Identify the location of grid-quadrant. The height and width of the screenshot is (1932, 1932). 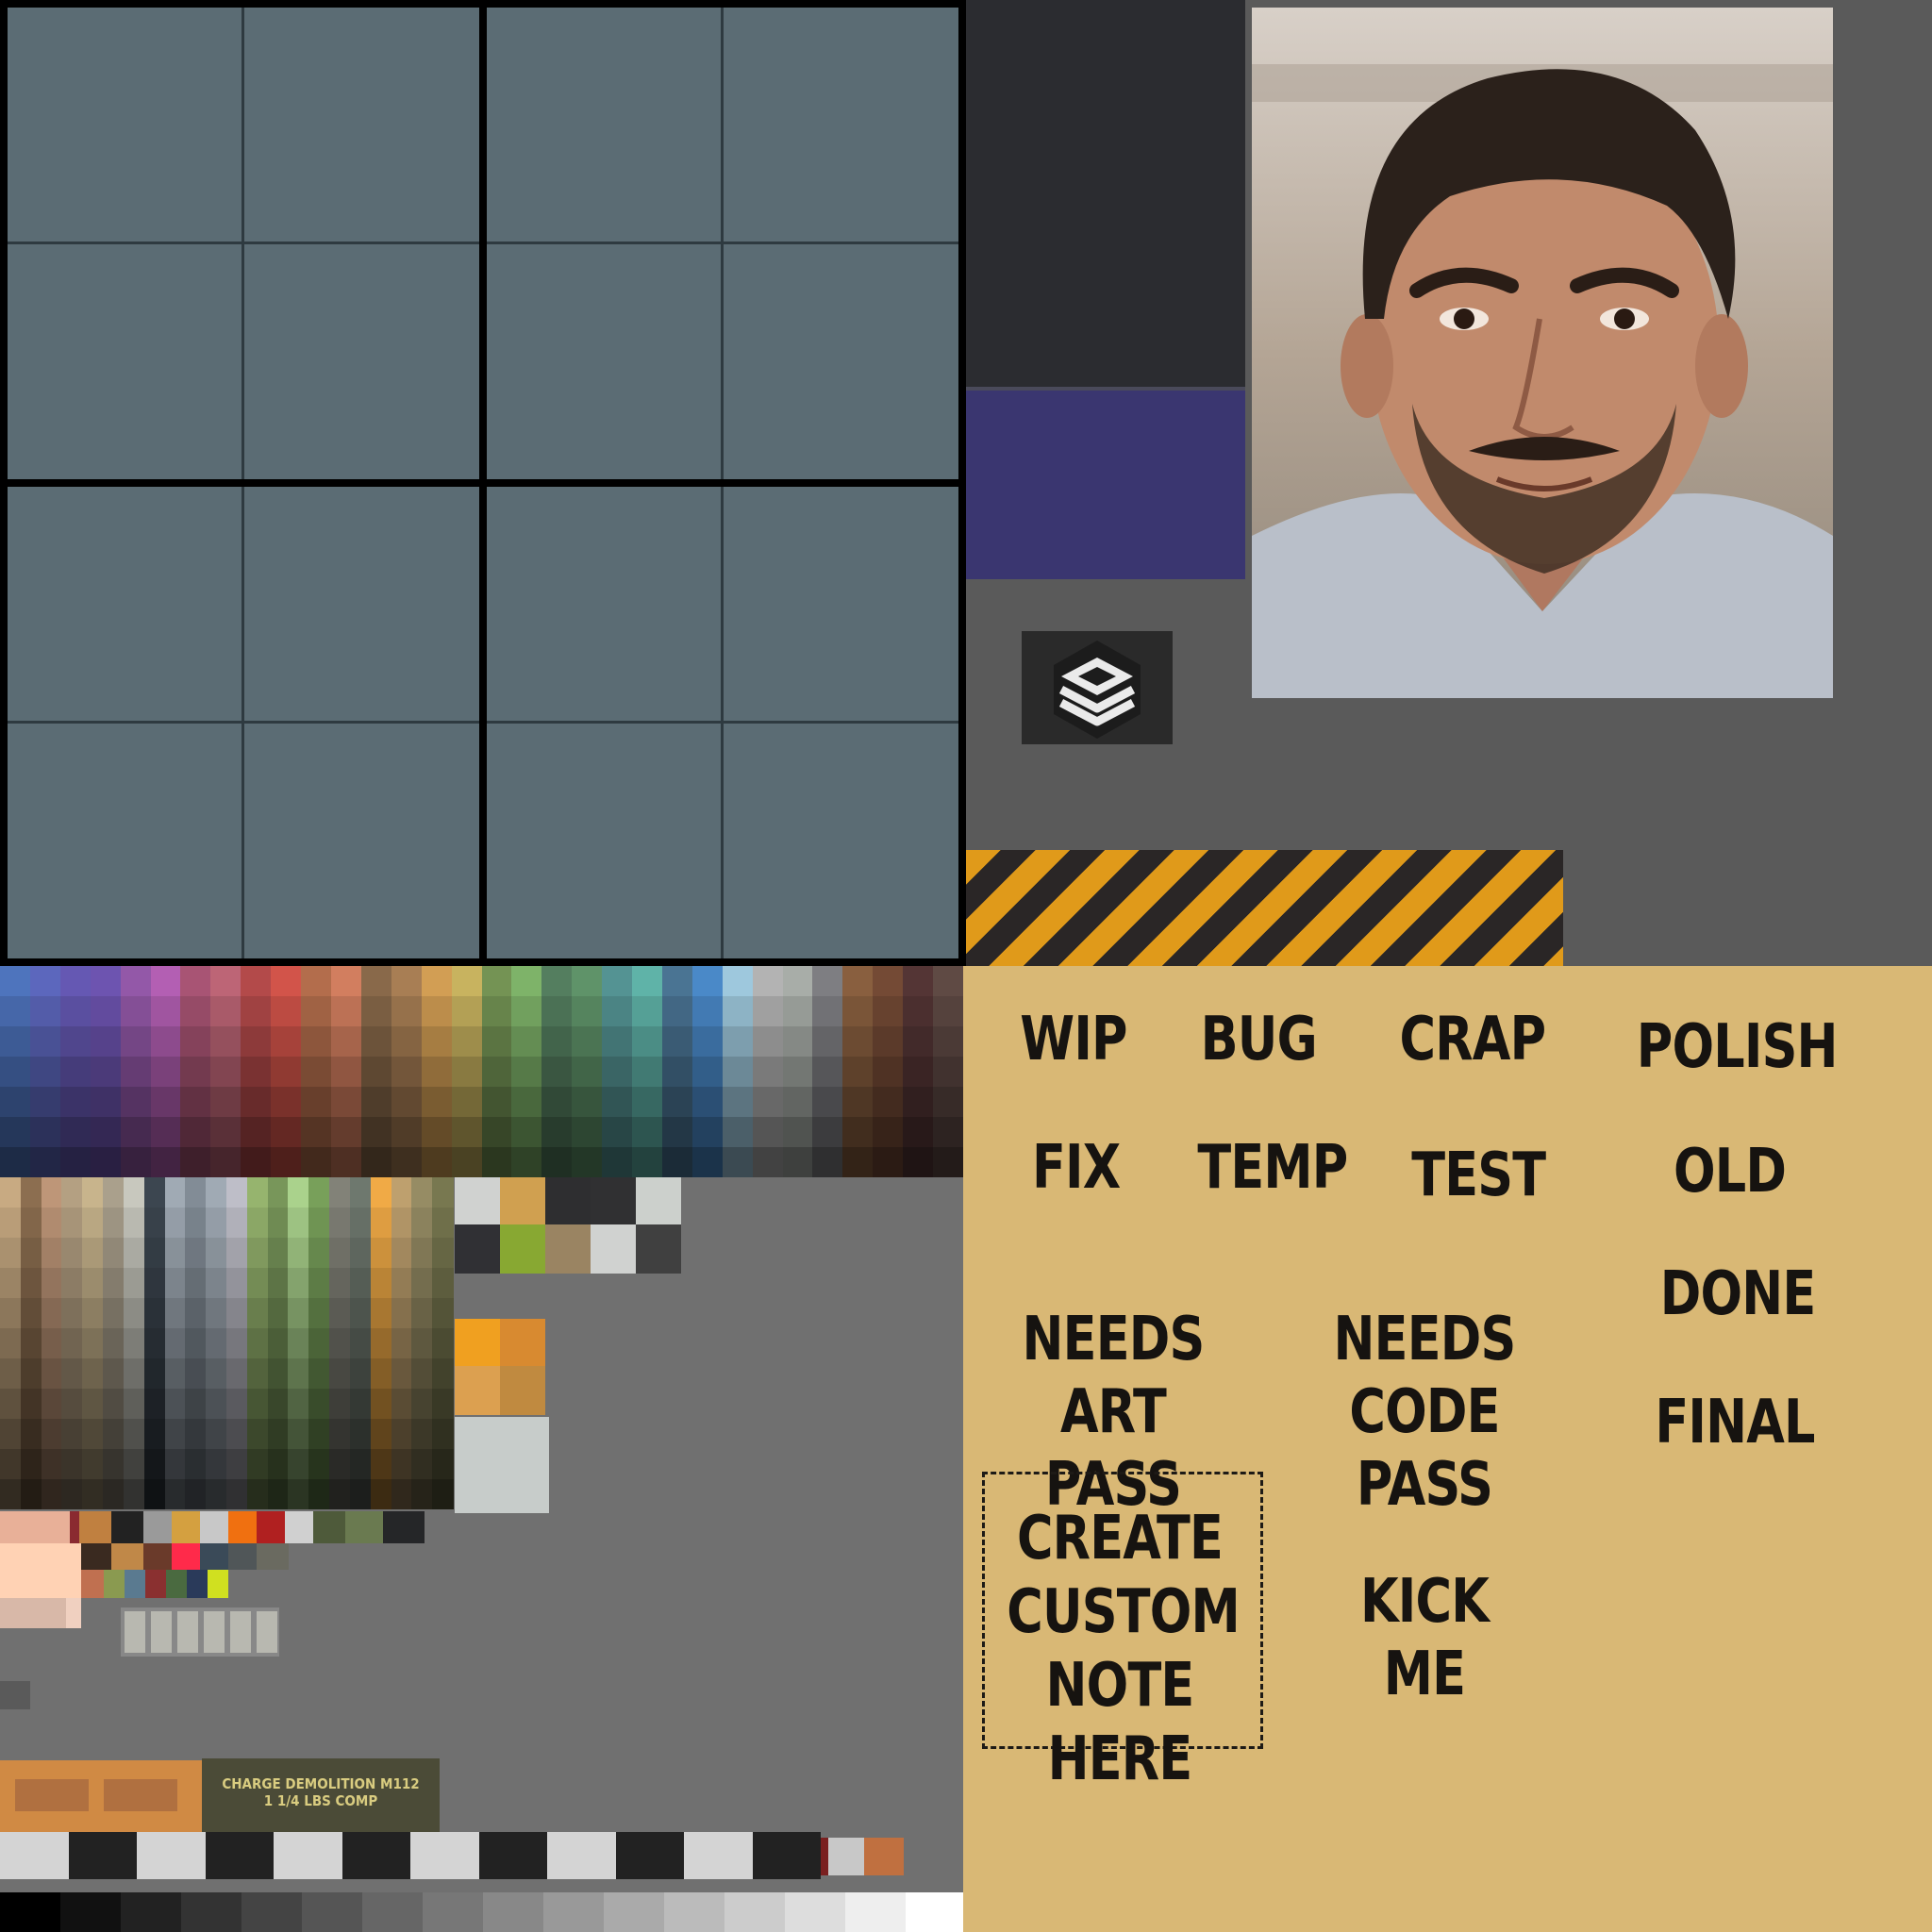
(244, 244).